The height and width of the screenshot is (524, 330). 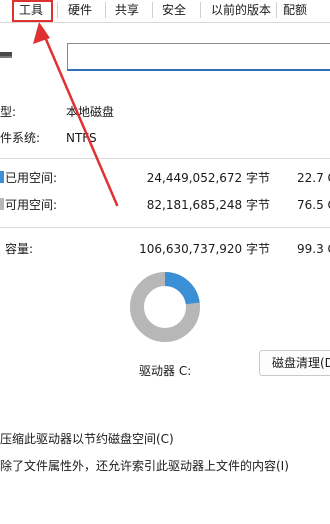 What do you see at coordinates (31, 205) in the screenshot?
I see `free-space-label: 可用空间:` at bounding box center [31, 205].